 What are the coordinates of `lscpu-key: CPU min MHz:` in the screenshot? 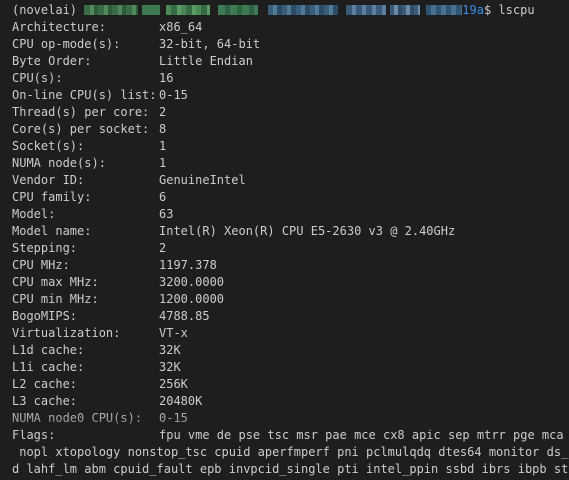 It's located at (55, 299).